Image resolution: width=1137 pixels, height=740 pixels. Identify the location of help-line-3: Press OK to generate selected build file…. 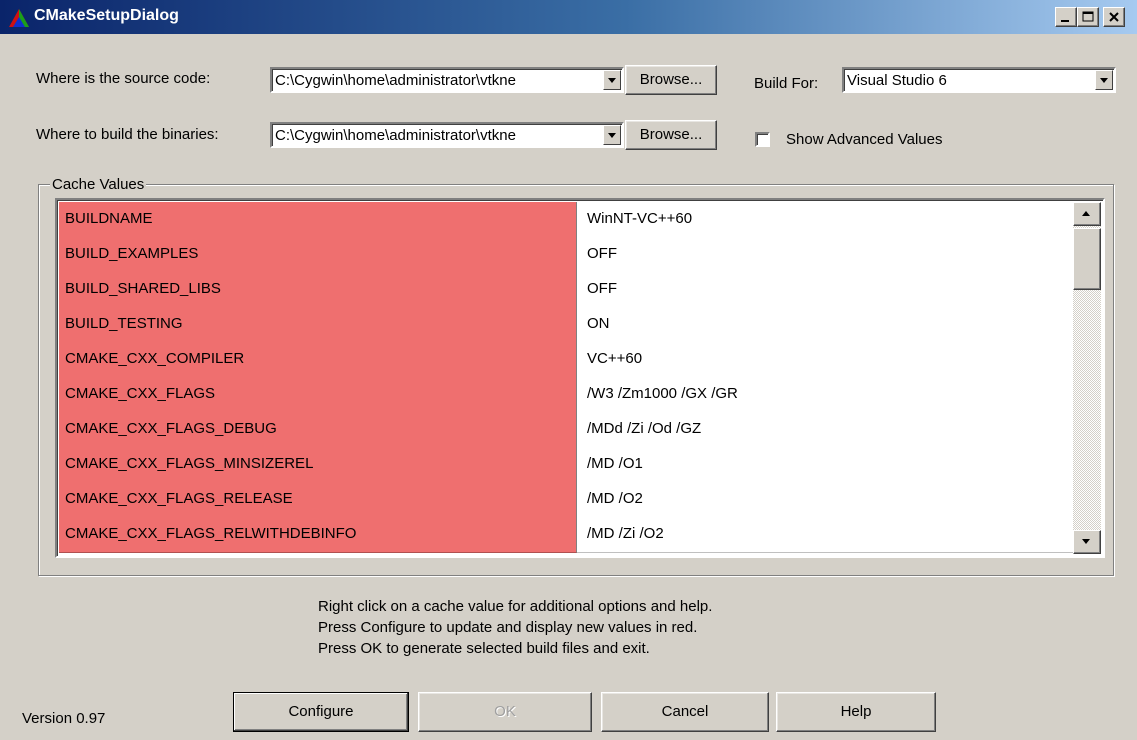
(484, 648).